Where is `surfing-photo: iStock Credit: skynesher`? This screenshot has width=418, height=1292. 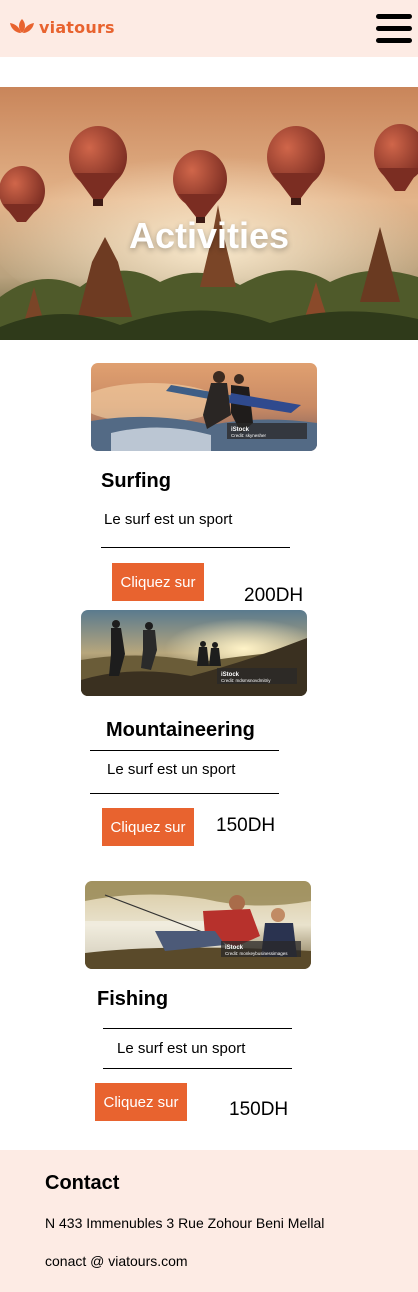
surfing-photo: iStock Credit: skynesher is located at coordinates (204, 407).